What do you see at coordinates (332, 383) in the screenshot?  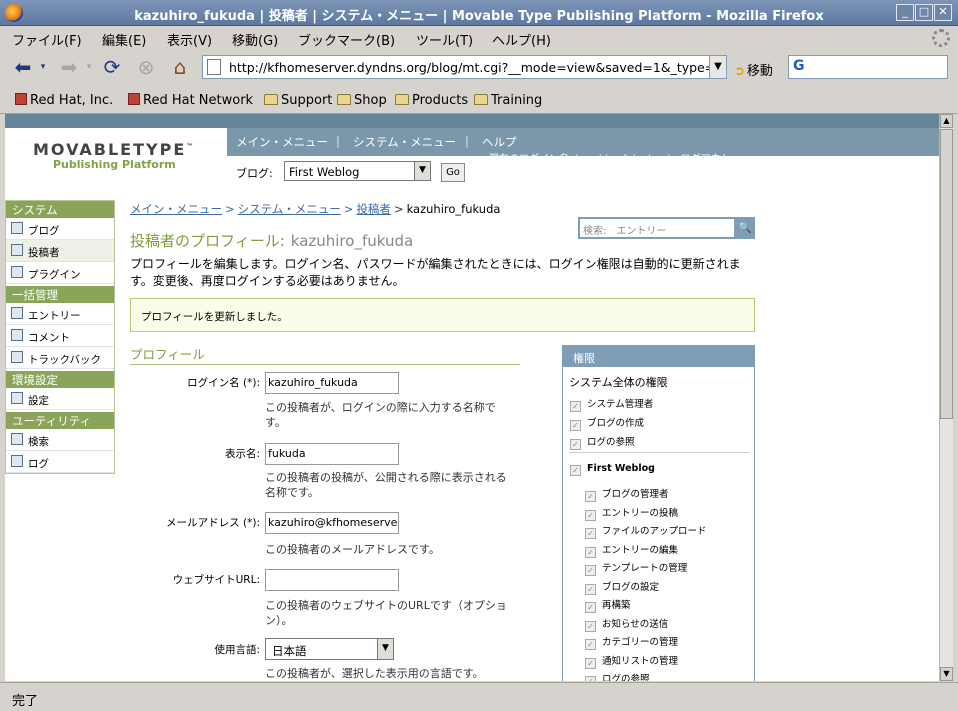 I see `login-field: kazuhiro_fukuda` at bounding box center [332, 383].